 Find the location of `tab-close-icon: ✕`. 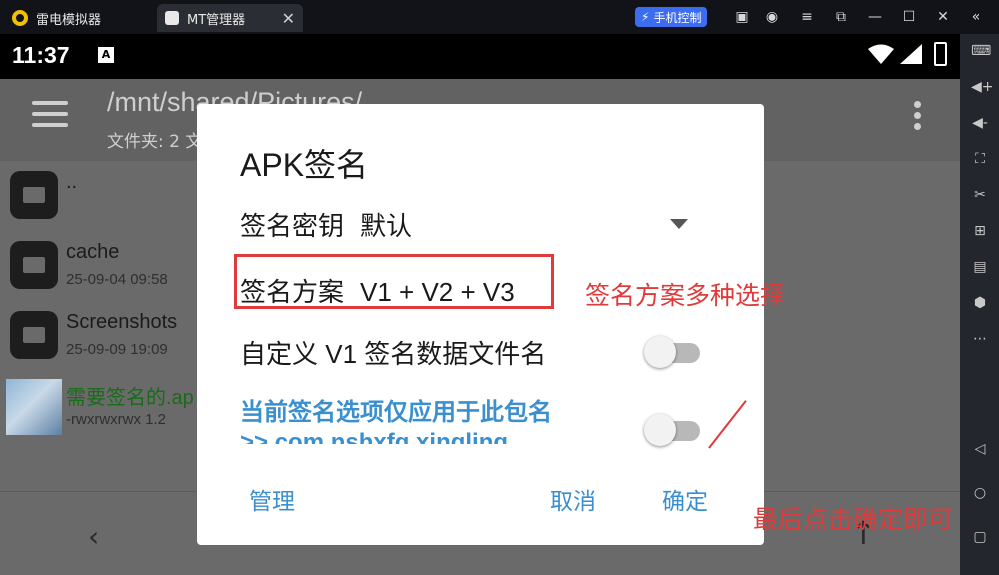

tab-close-icon: ✕ is located at coordinates (288, 18).